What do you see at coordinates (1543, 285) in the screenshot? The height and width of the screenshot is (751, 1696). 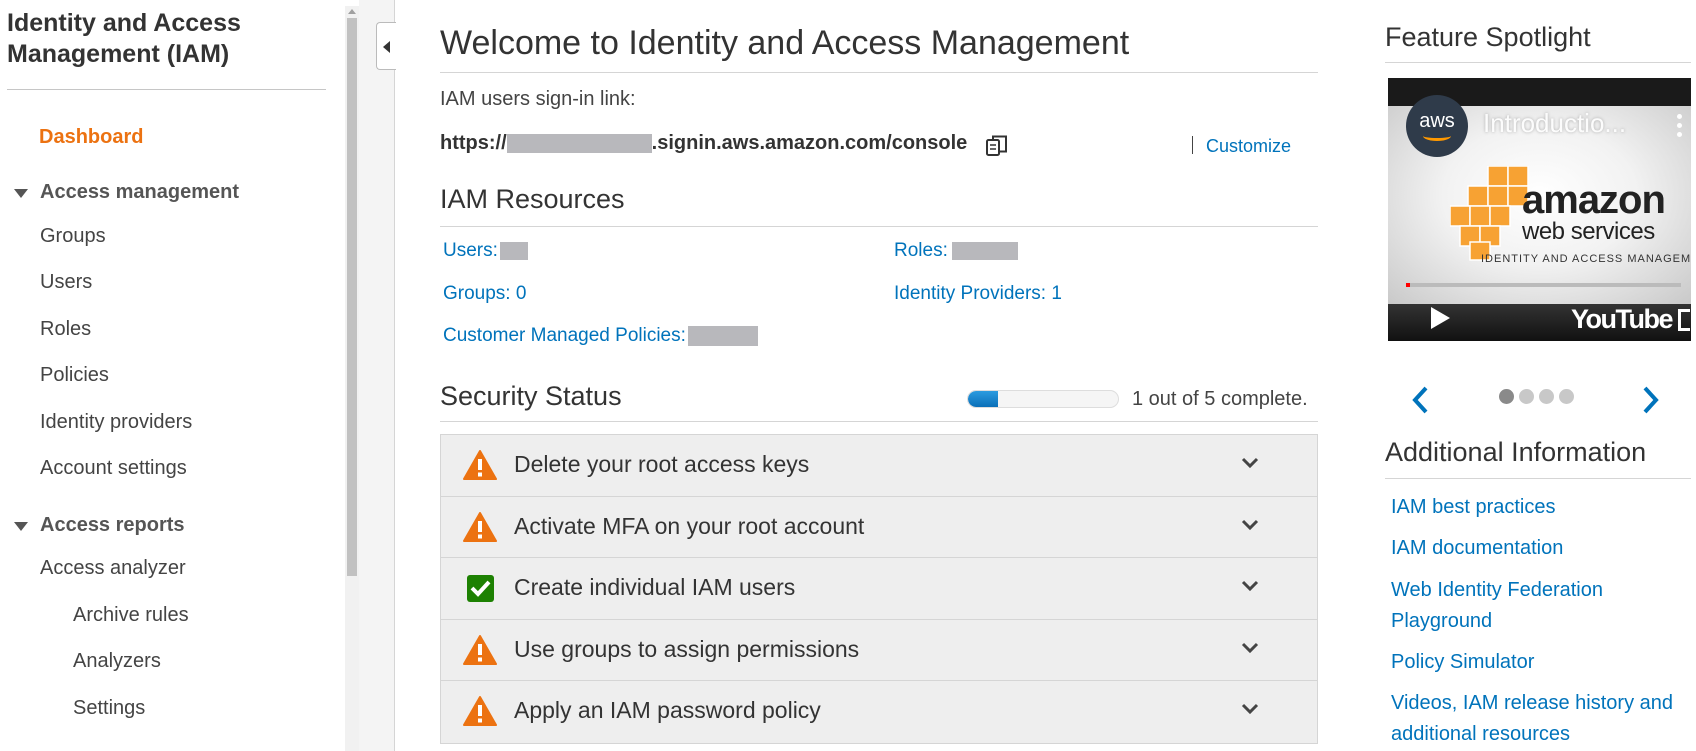 I see `video-progress-track` at bounding box center [1543, 285].